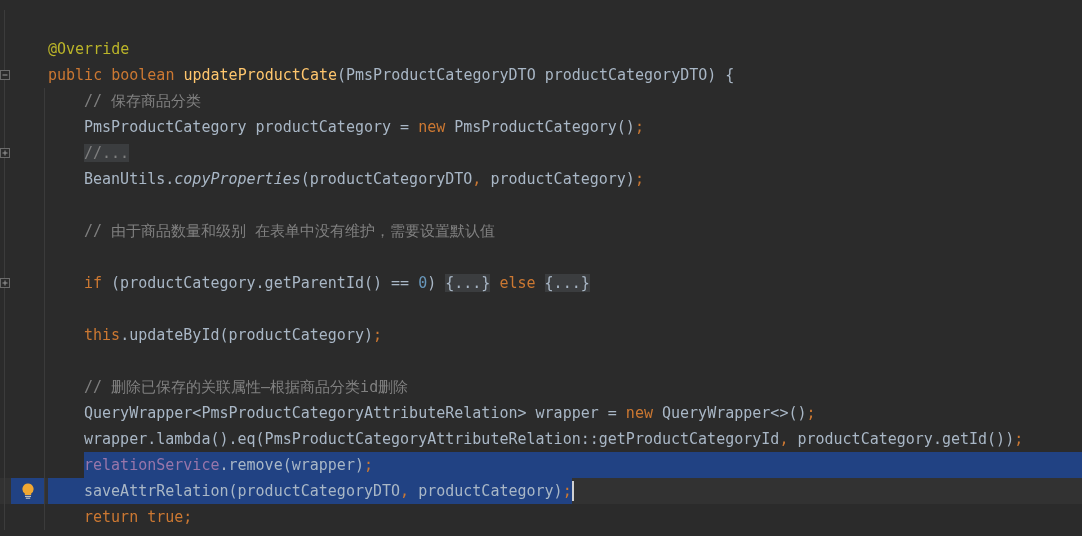  What do you see at coordinates (572, 491) in the screenshot?
I see `text-caret` at bounding box center [572, 491].